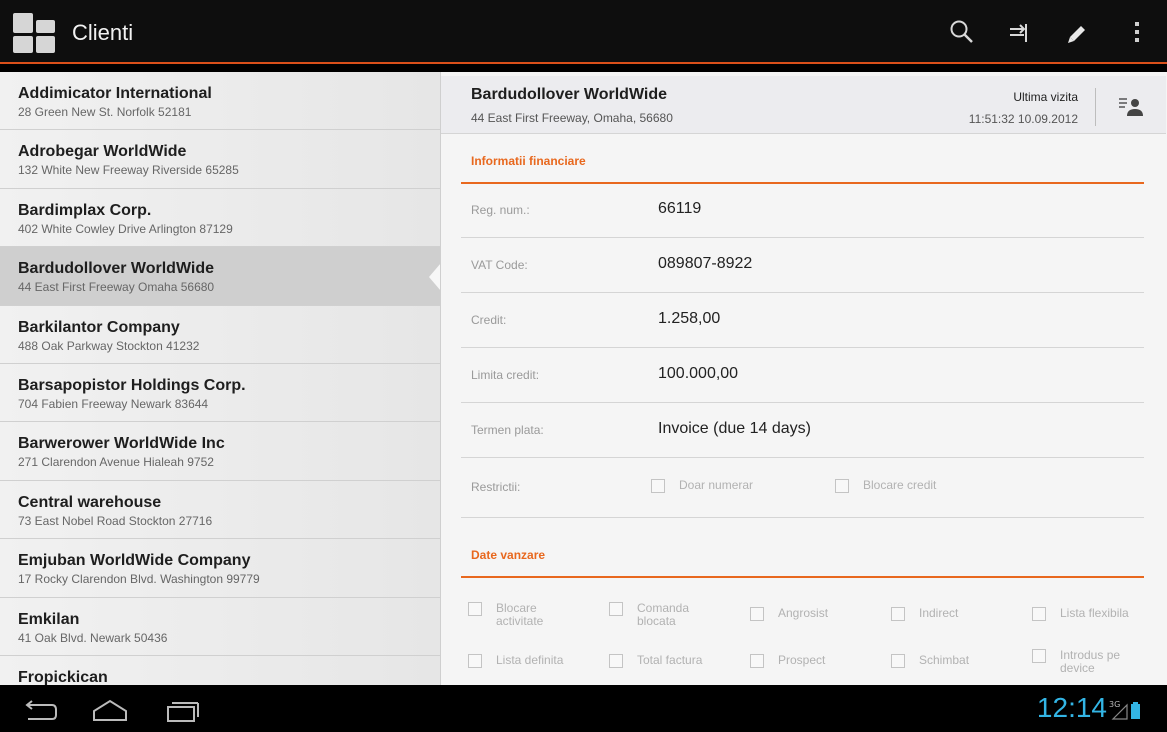 The image size is (1167, 732). What do you see at coordinates (40, 709) in the screenshot?
I see `back-icon` at bounding box center [40, 709].